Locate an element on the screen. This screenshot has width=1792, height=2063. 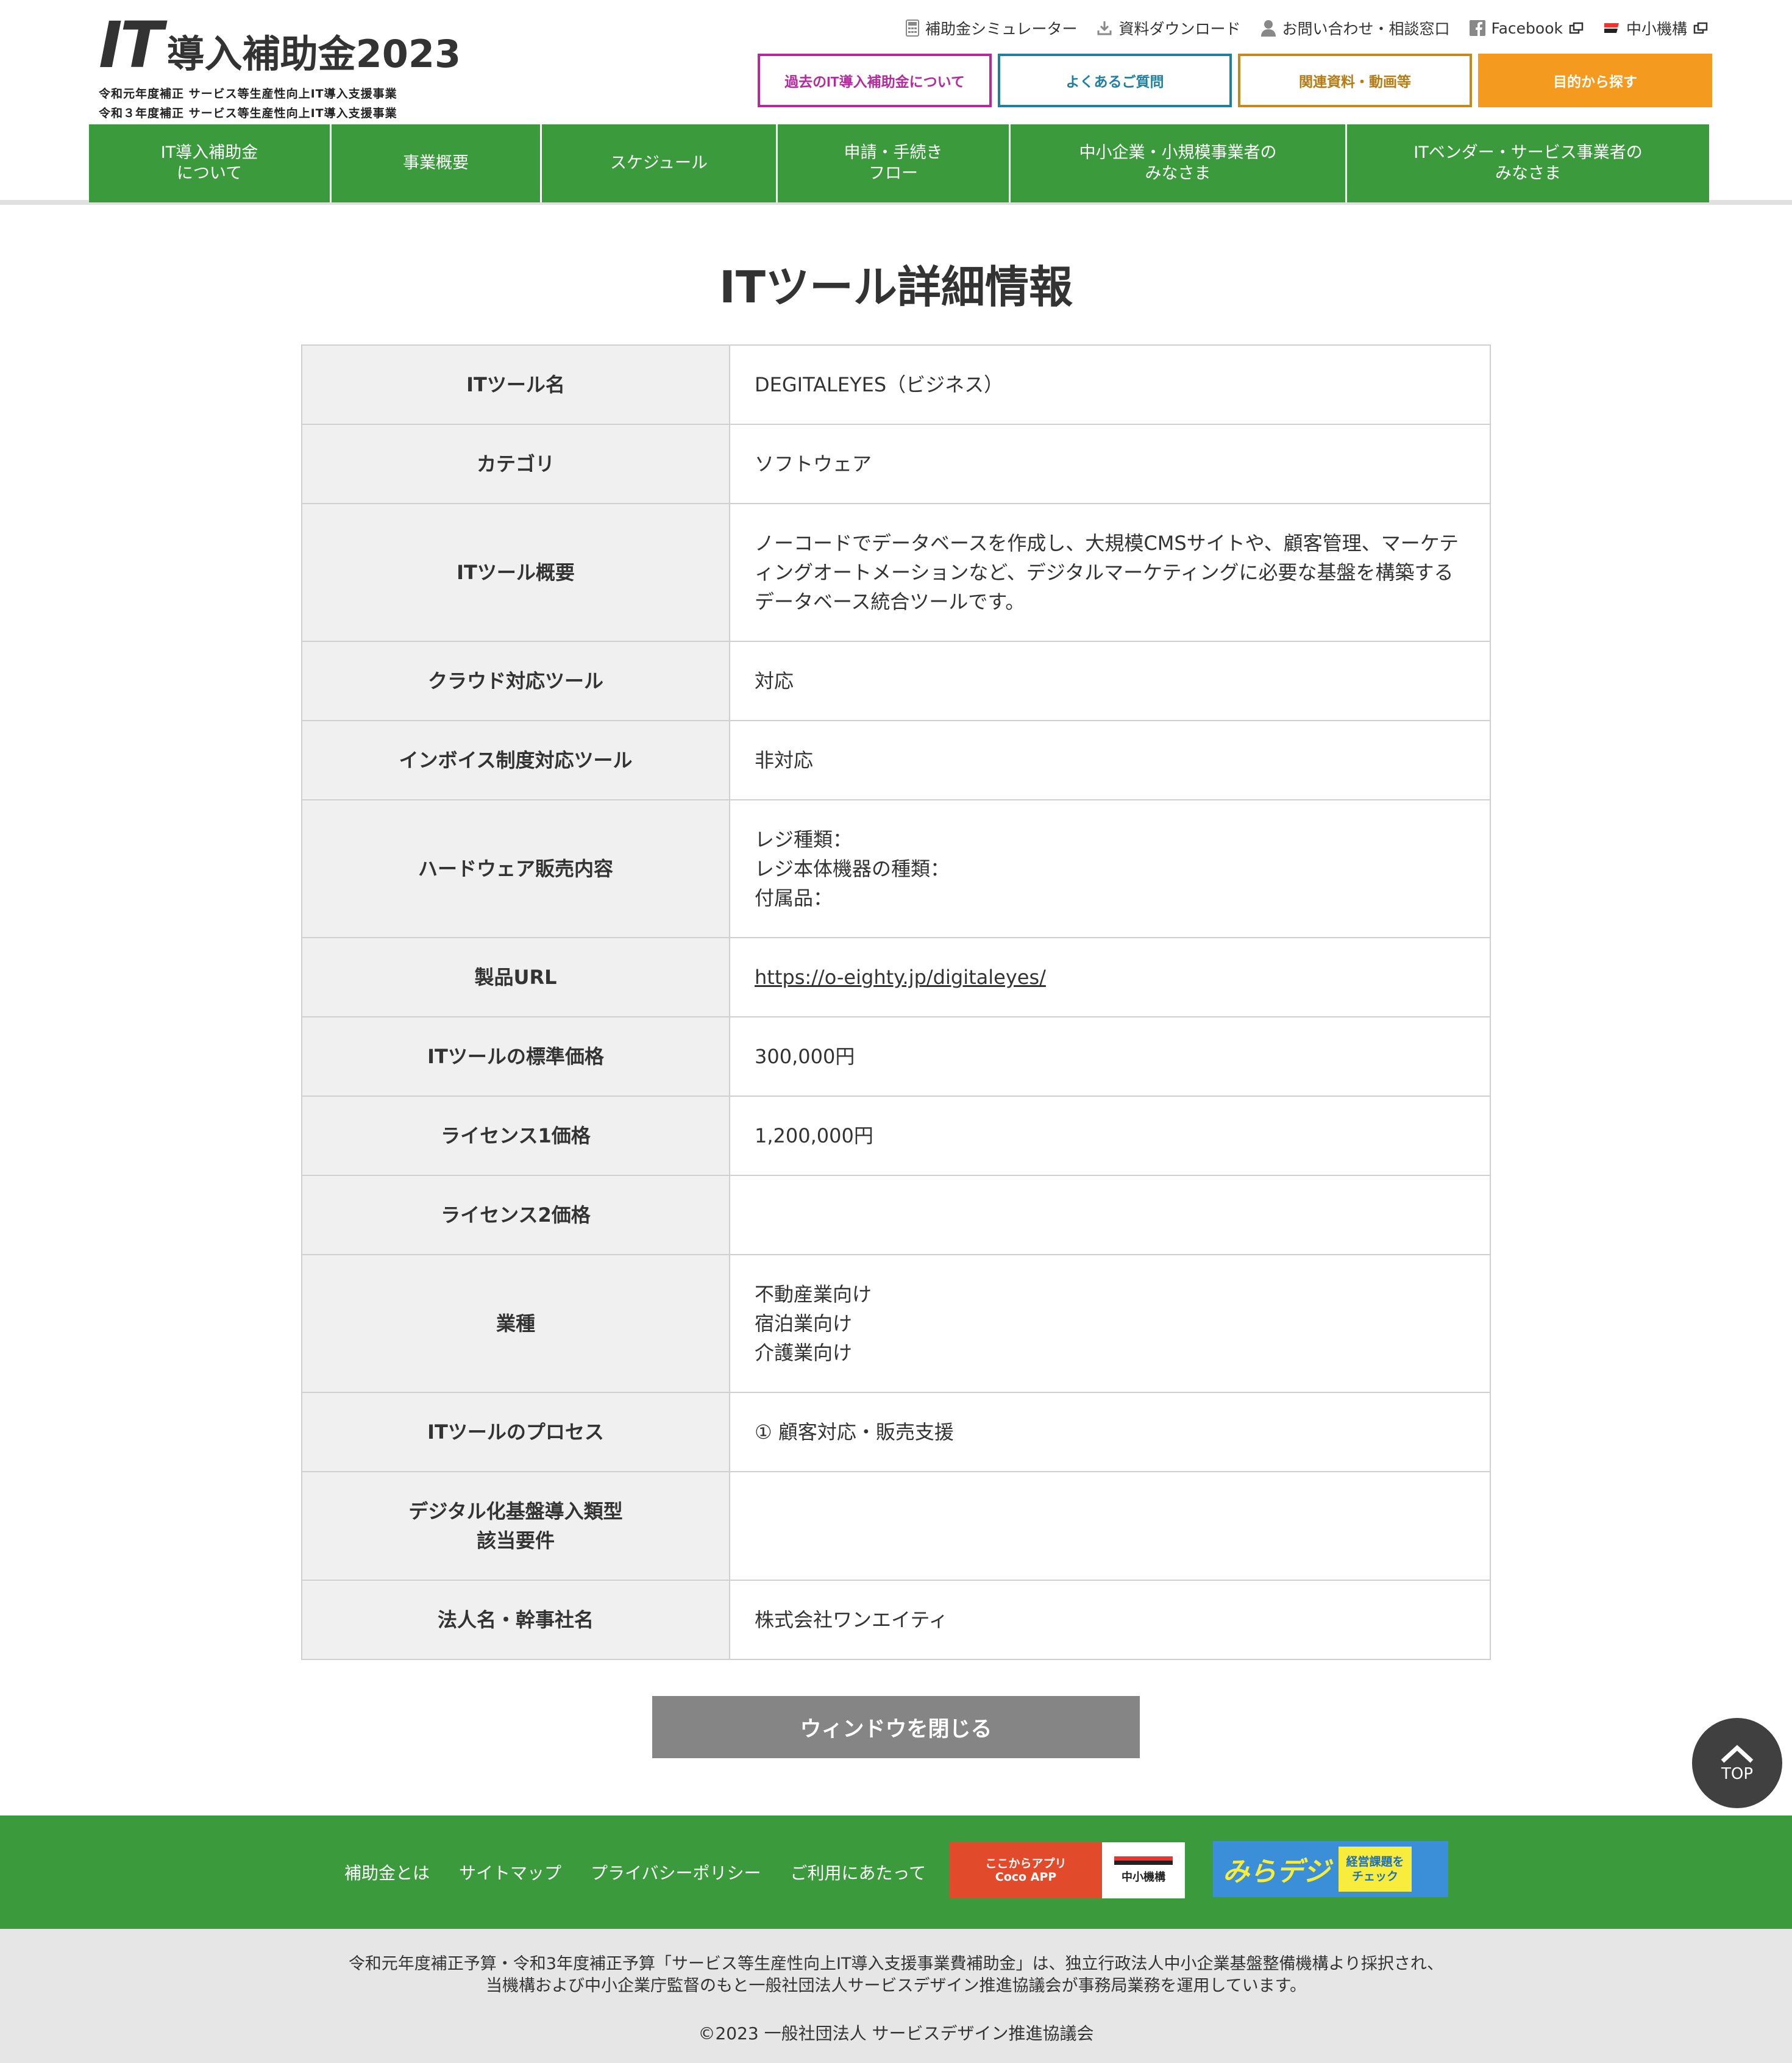
gnav-item-vendor: ITベンダー・サービス事業者の みなさま is located at coordinates (1528, 163).